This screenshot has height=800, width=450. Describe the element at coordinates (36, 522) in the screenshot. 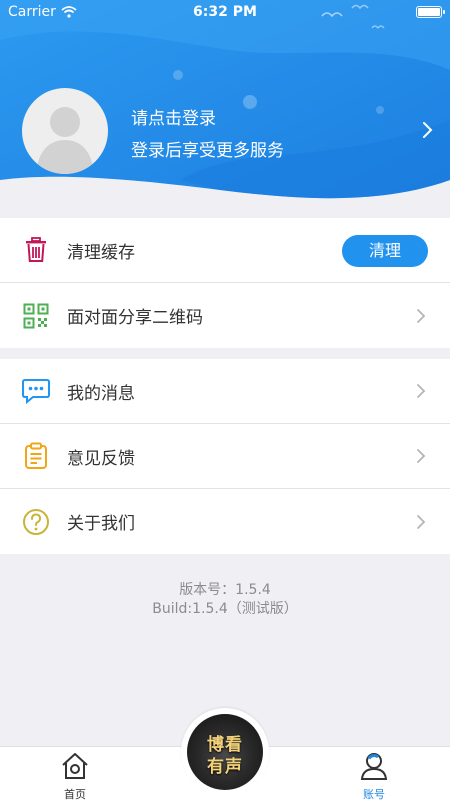

I see `question-icon` at that location.